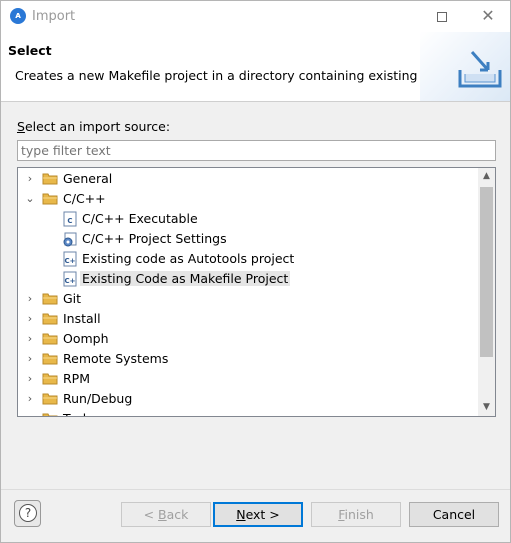 The width and height of the screenshot is (511, 543). What do you see at coordinates (116, 358) in the screenshot?
I see `tree-item-label: Remote Systems` at bounding box center [116, 358].